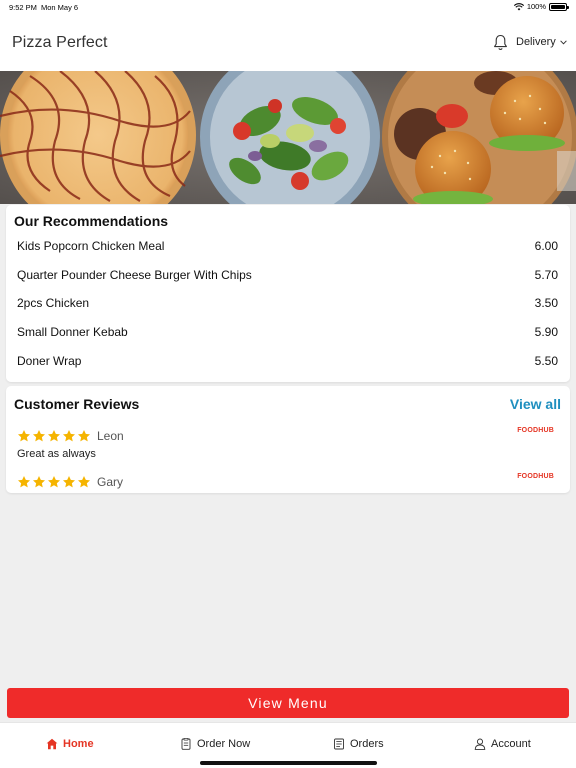 Image resolution: width=576 pixels, height=768 pixels. Describe the element at coordinates (49, 361) in the screenshot. I see `item-name: Doner Wrap` at that location.